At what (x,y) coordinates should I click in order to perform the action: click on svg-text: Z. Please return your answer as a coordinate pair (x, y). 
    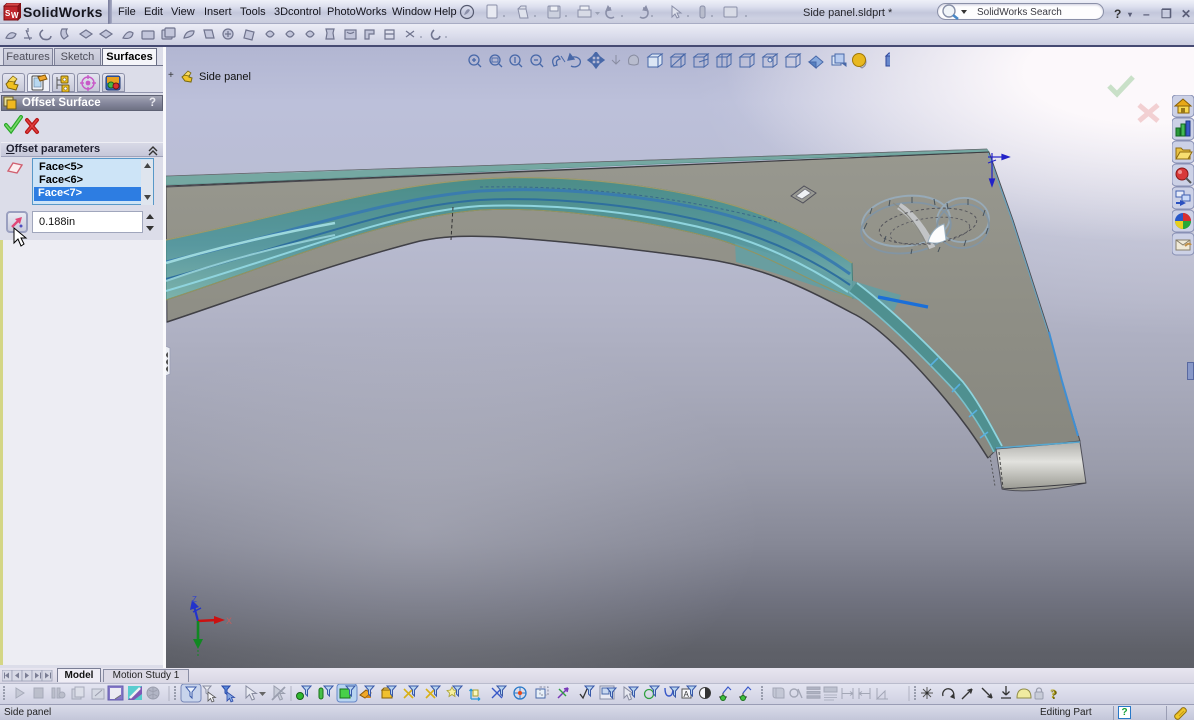
    Looking at the image, I should click on (194, 599).